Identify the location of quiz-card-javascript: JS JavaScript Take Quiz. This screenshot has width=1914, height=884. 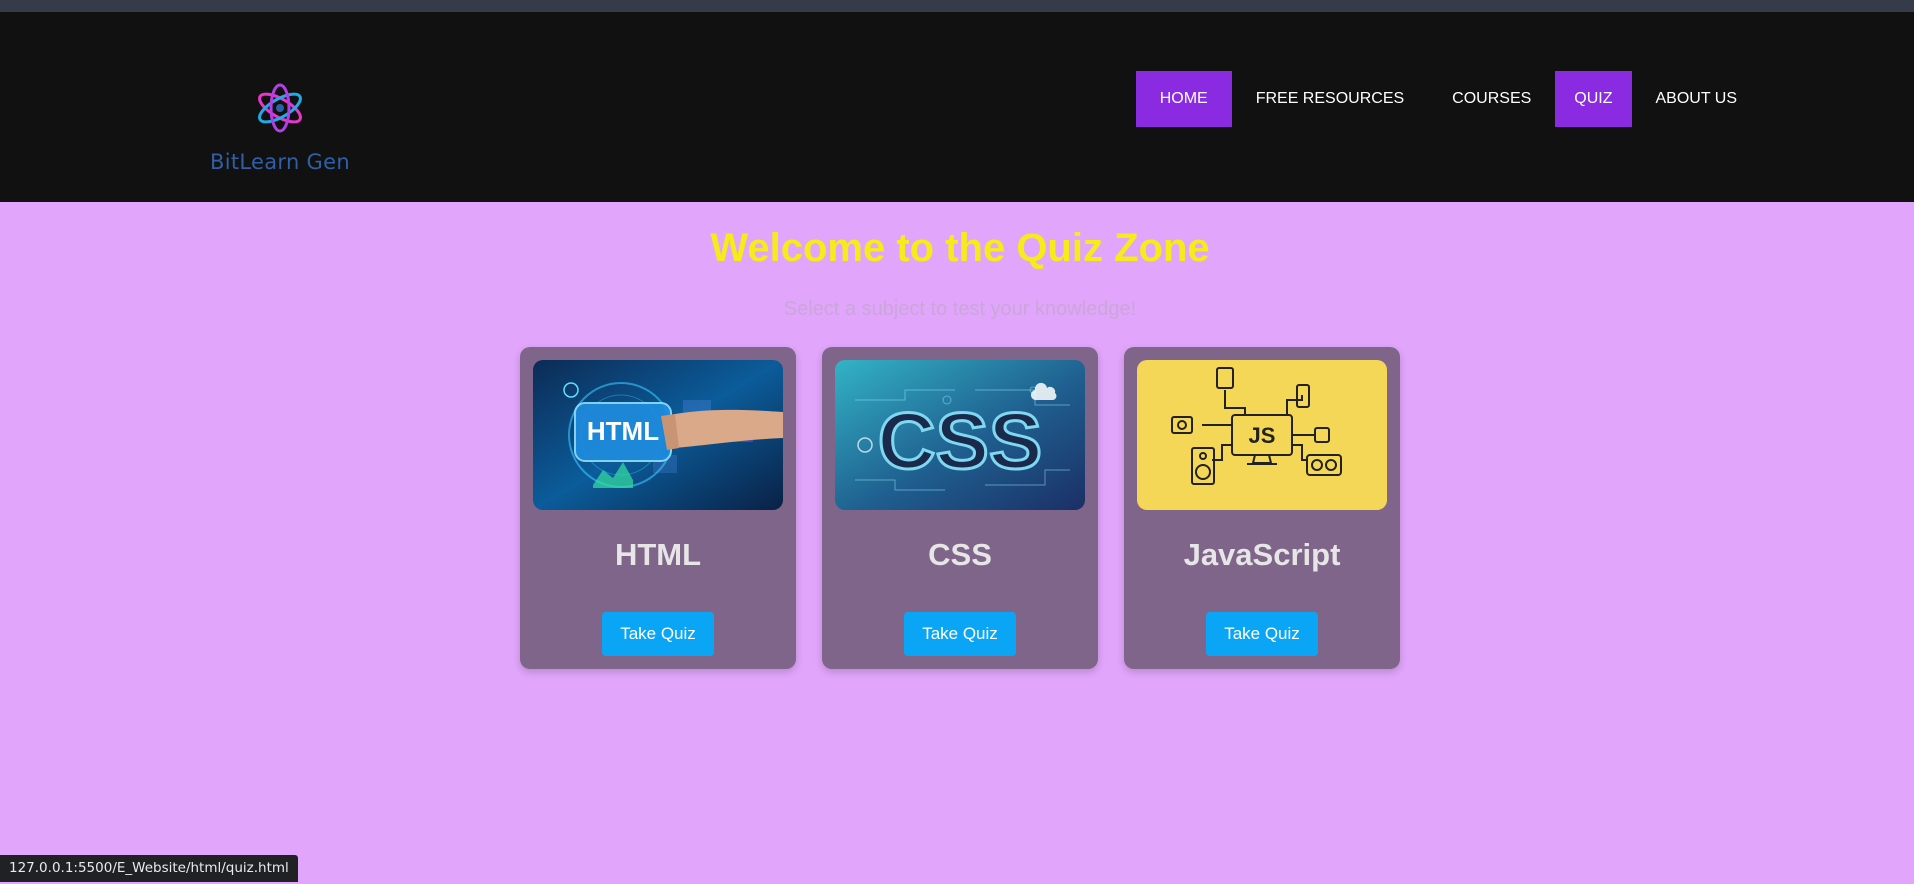
(1262, 508).